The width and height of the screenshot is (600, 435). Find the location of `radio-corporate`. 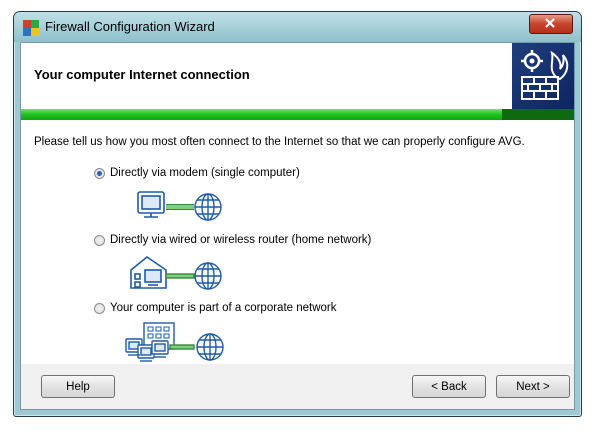

radio-corporate is located at coordinates (99, 308).